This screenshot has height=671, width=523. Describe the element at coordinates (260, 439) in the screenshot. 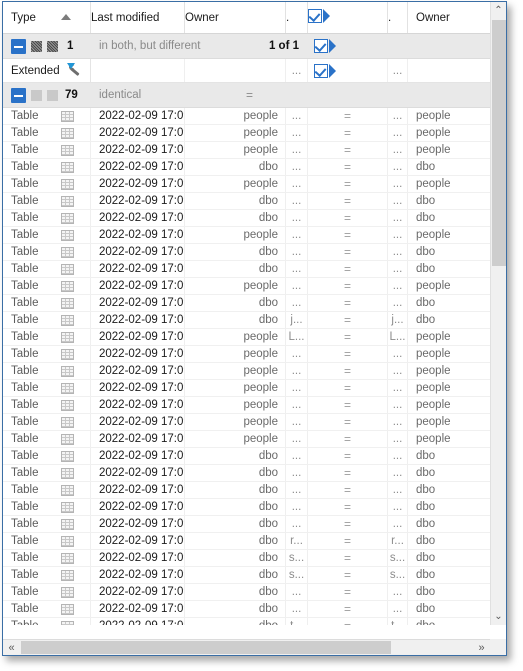

I see `row-owner-left-label: people` at that location.